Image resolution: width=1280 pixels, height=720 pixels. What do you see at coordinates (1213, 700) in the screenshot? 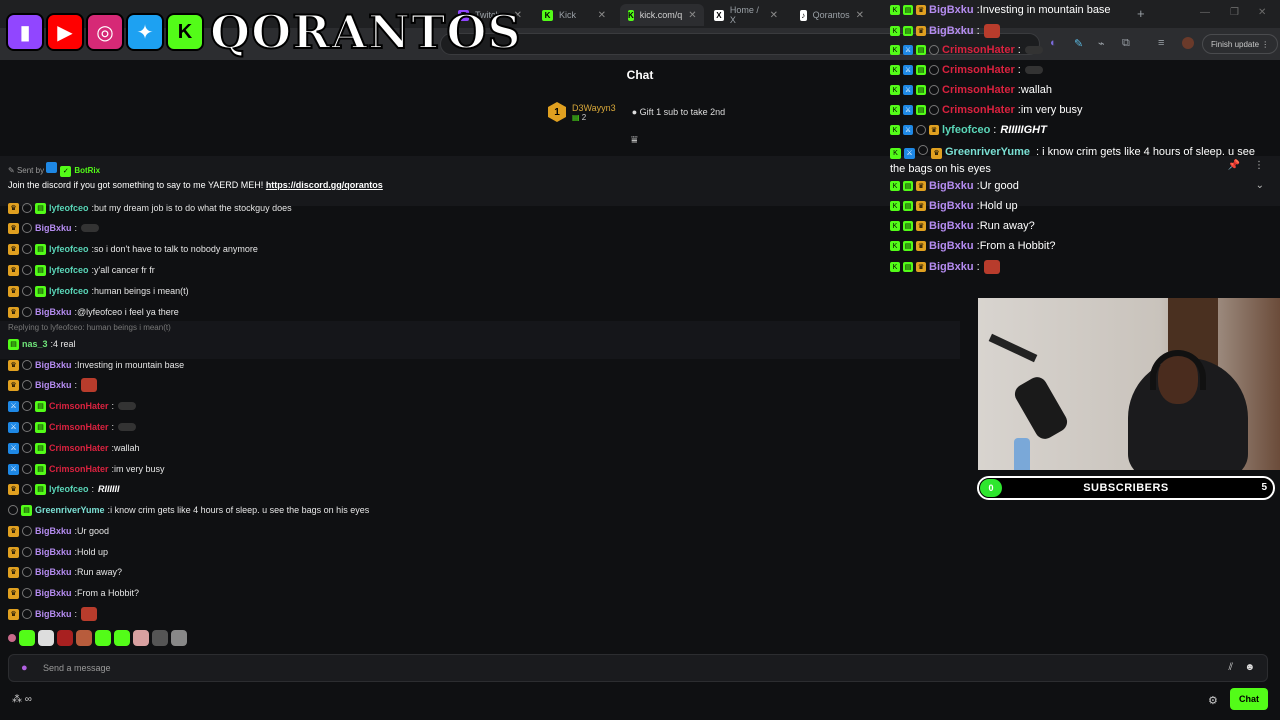
I see `gear-icon: ⚙` at bounding box center [1213, 700].